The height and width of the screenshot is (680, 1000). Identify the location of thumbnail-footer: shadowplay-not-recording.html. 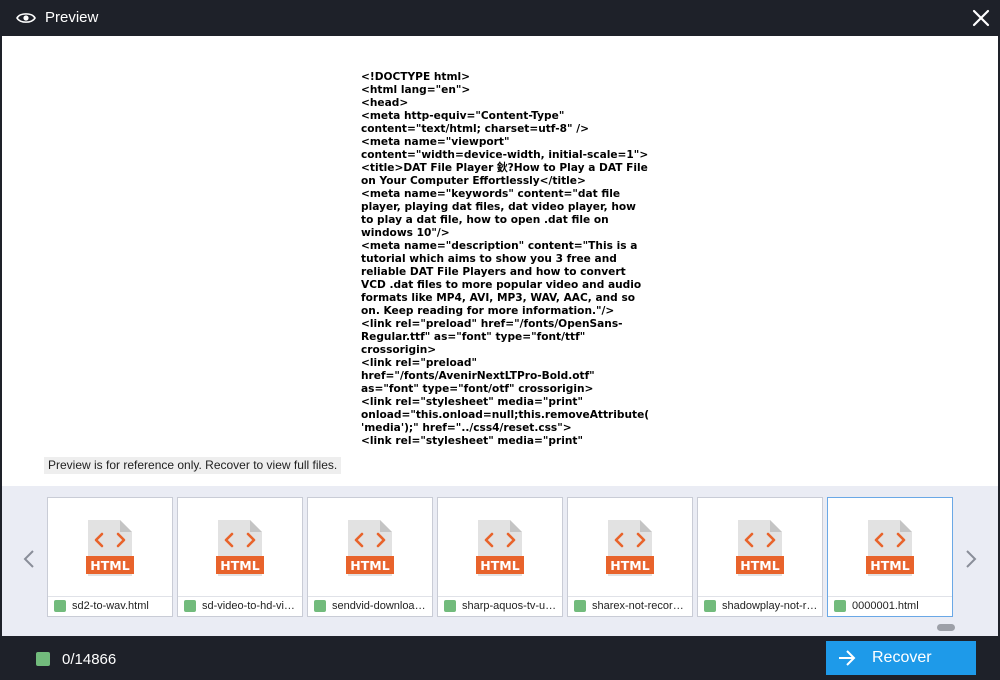
(760, 606).